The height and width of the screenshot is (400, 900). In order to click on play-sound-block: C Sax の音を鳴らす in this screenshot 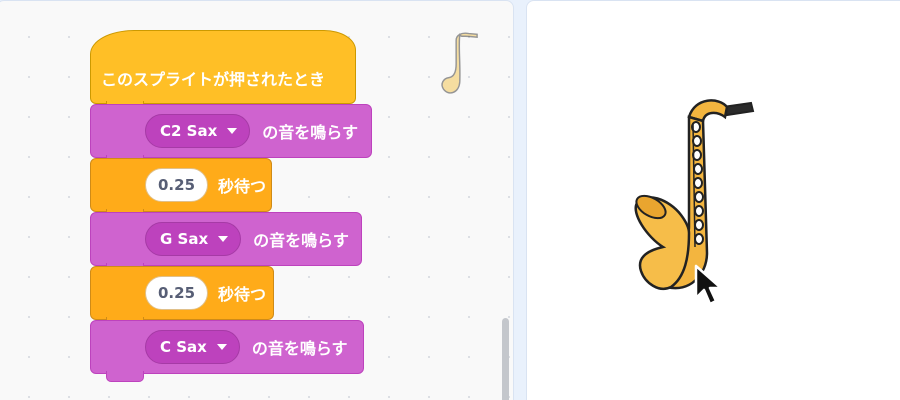, I will do `click(227, 351)`.